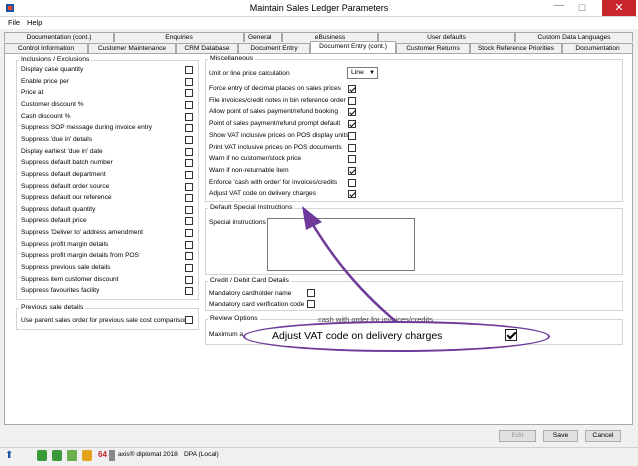 This screenshot has height=466, width=638. I want to click on inclusion-label: Price at, so click(32, 93).